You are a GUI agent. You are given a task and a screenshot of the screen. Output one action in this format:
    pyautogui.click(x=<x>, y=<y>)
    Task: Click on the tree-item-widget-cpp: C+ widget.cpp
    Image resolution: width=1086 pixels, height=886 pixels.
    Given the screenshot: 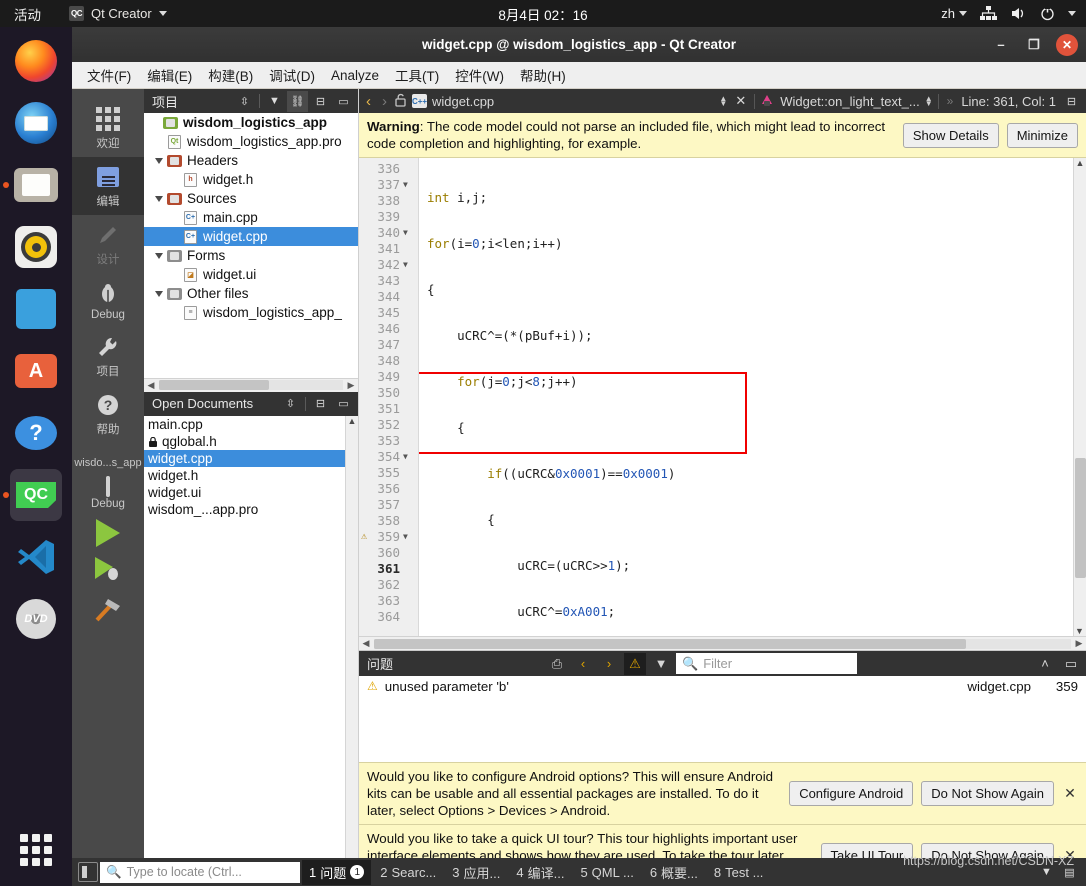 What is the action you would take?
    pyautogui.click(x=251, y=236)
    